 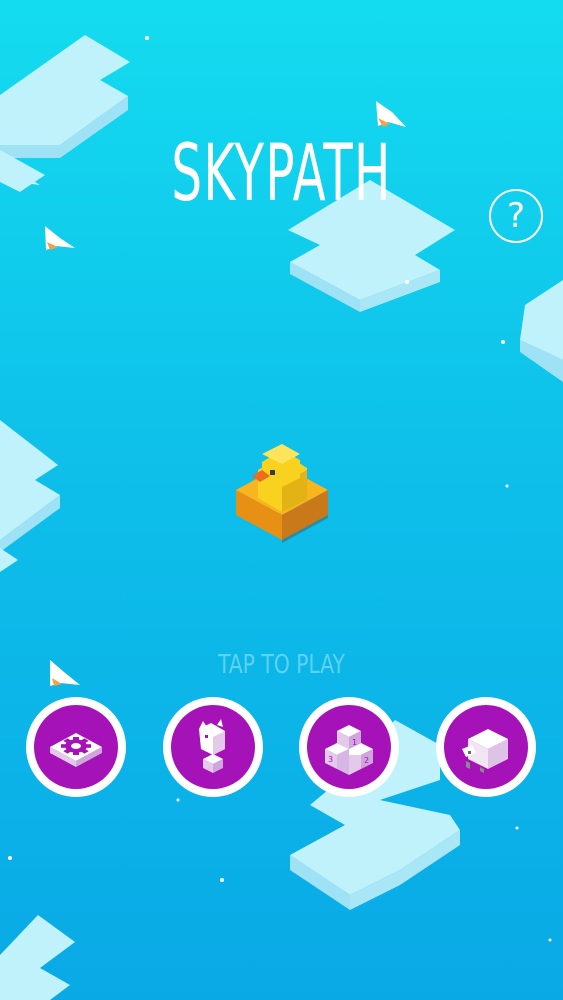 I want to click on help-button: ?, so click(x=516, y=216).